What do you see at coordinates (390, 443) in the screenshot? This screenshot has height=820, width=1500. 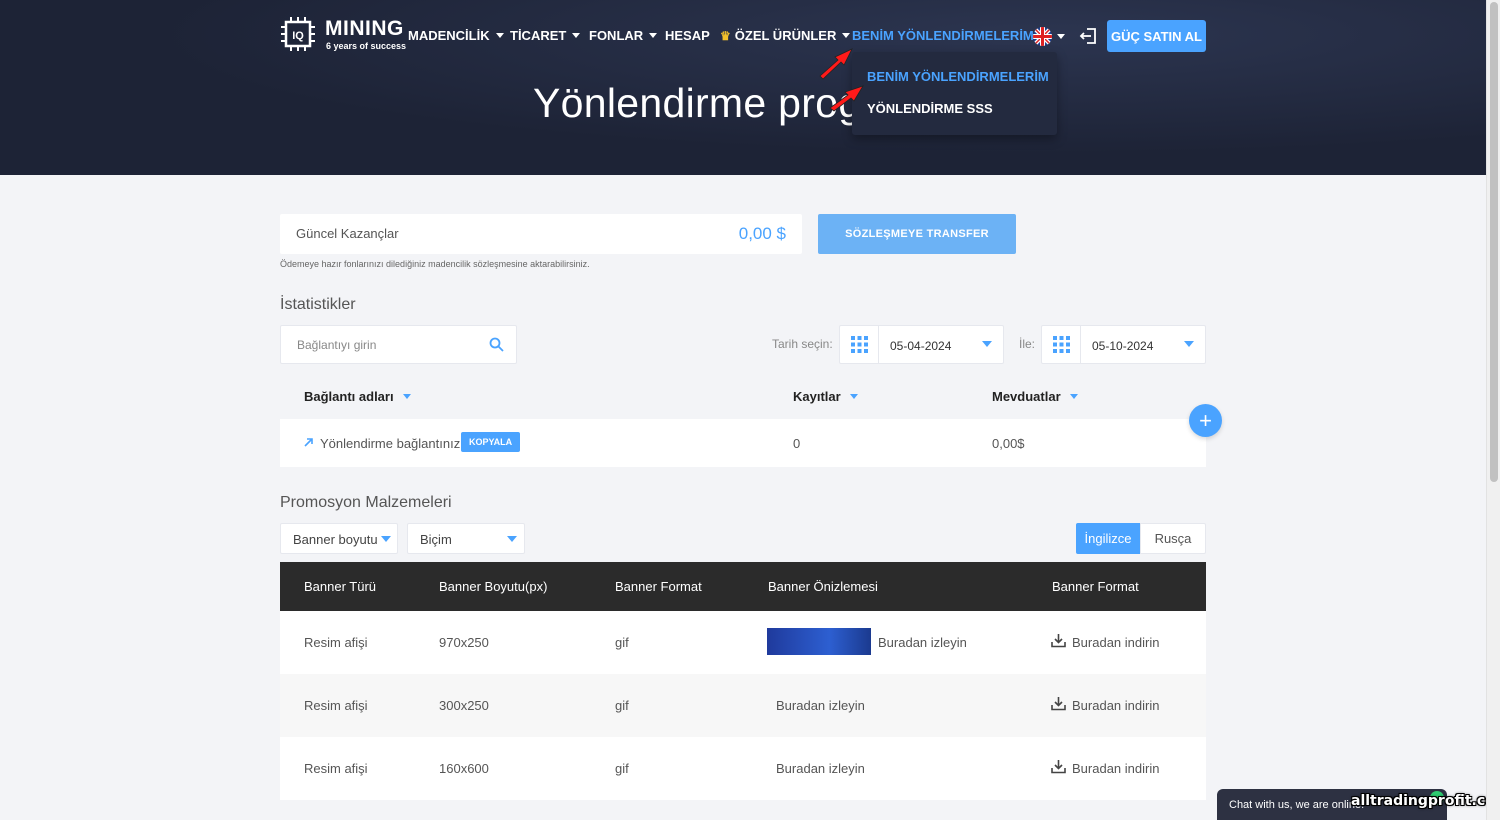 I see `referral-link-name: Yönlendirme bağlantınız` at bounding box center [390, 443].